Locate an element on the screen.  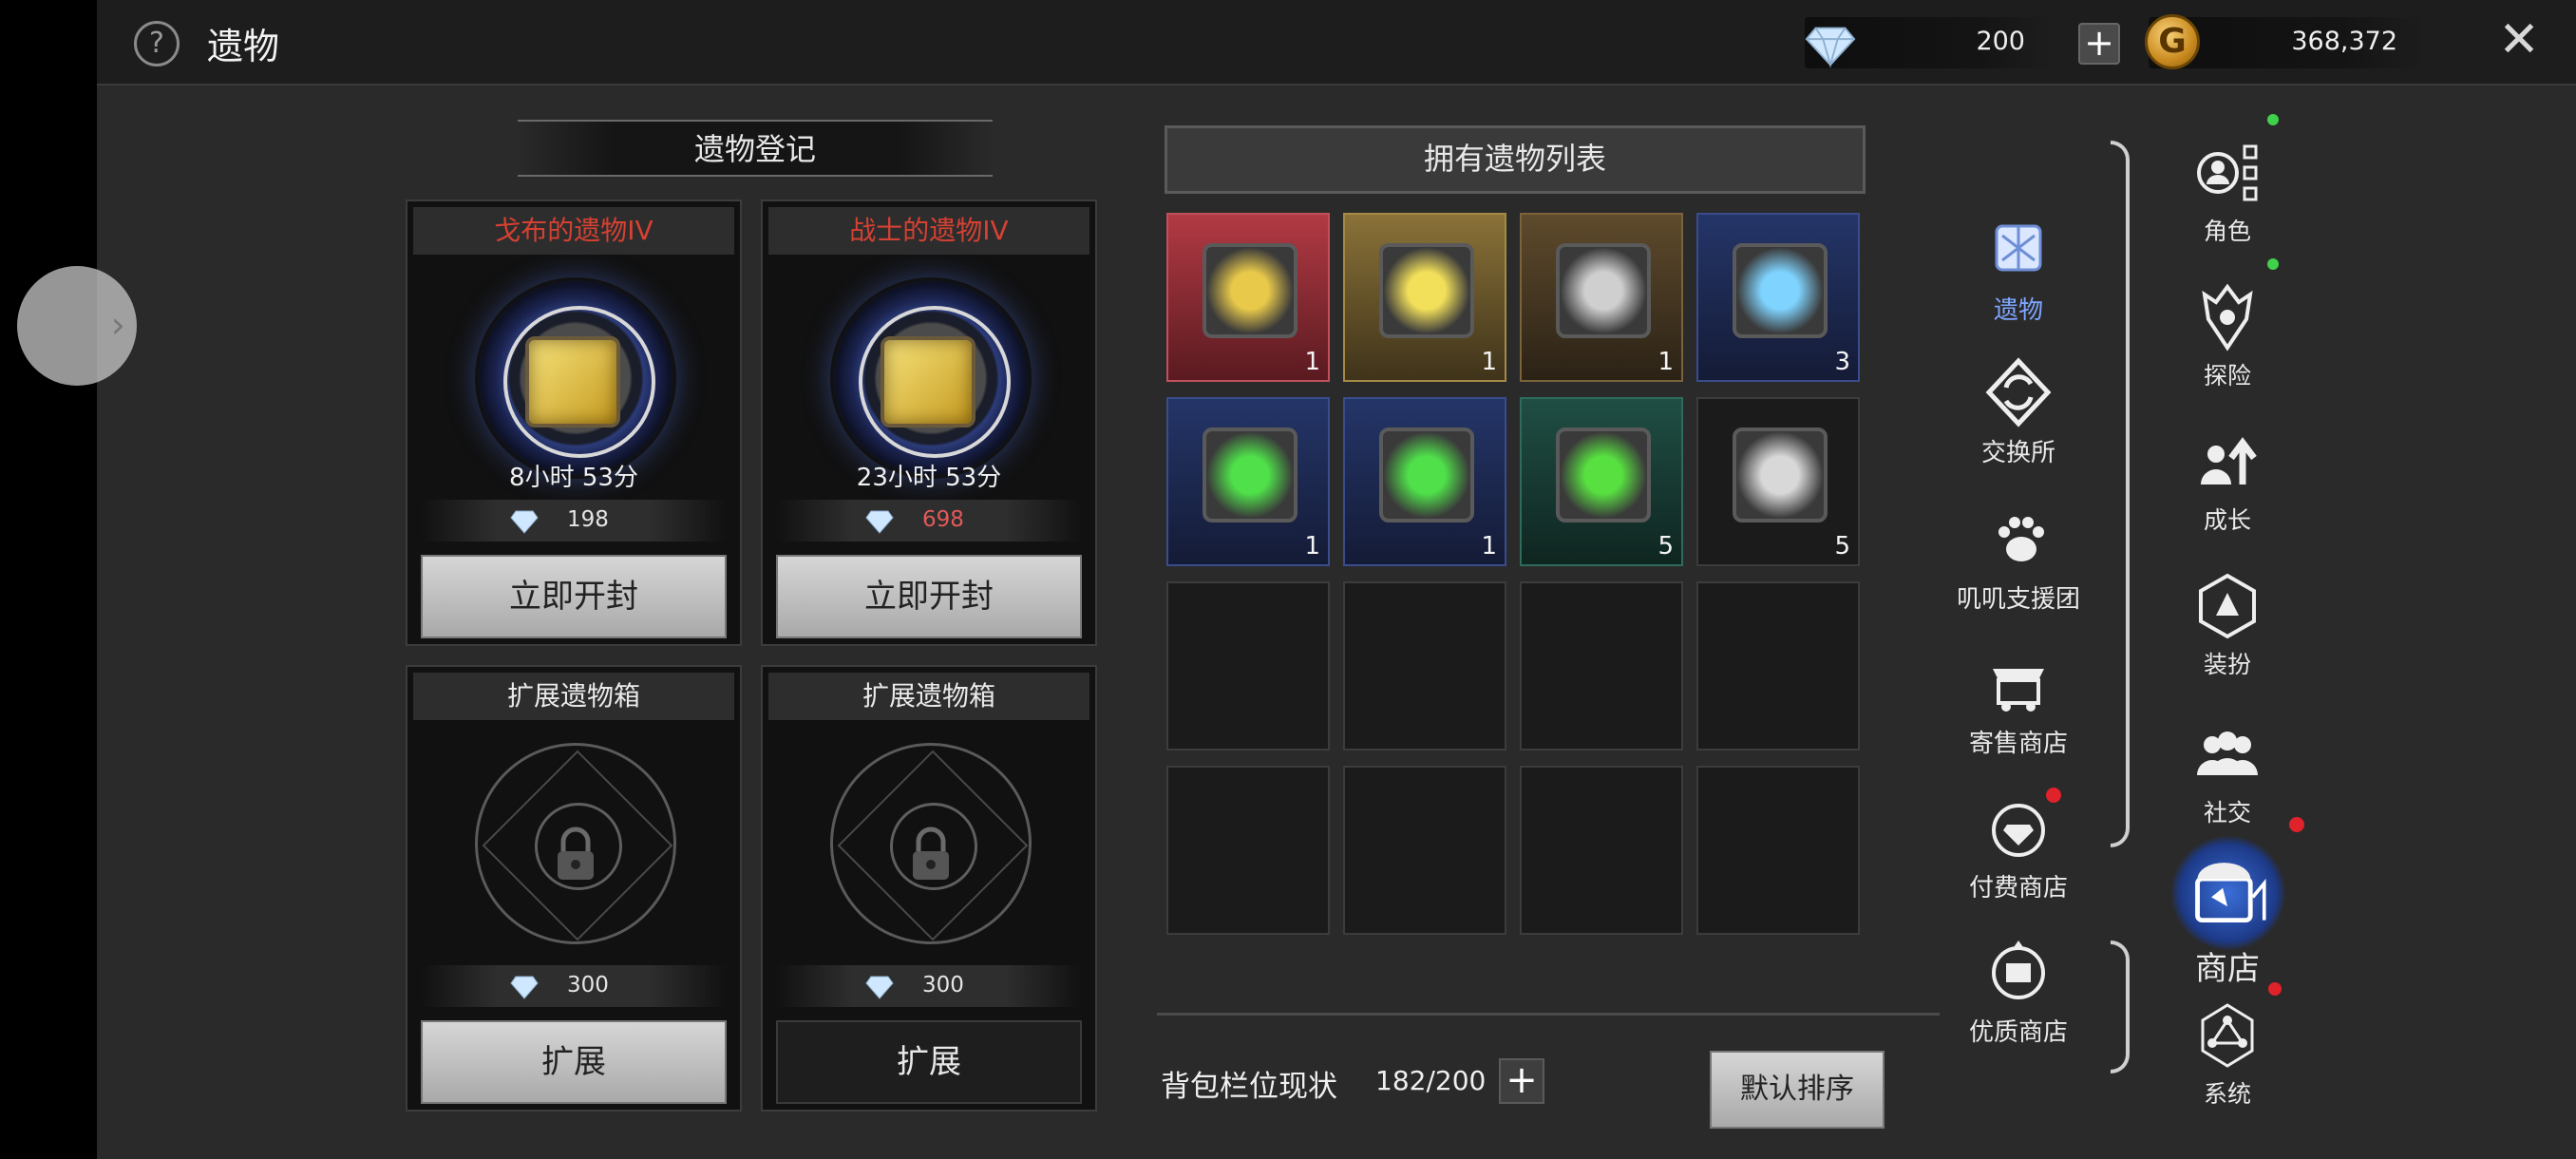
submenu-premium-shop: 优质商店 is located at coordinates (2018, 992).